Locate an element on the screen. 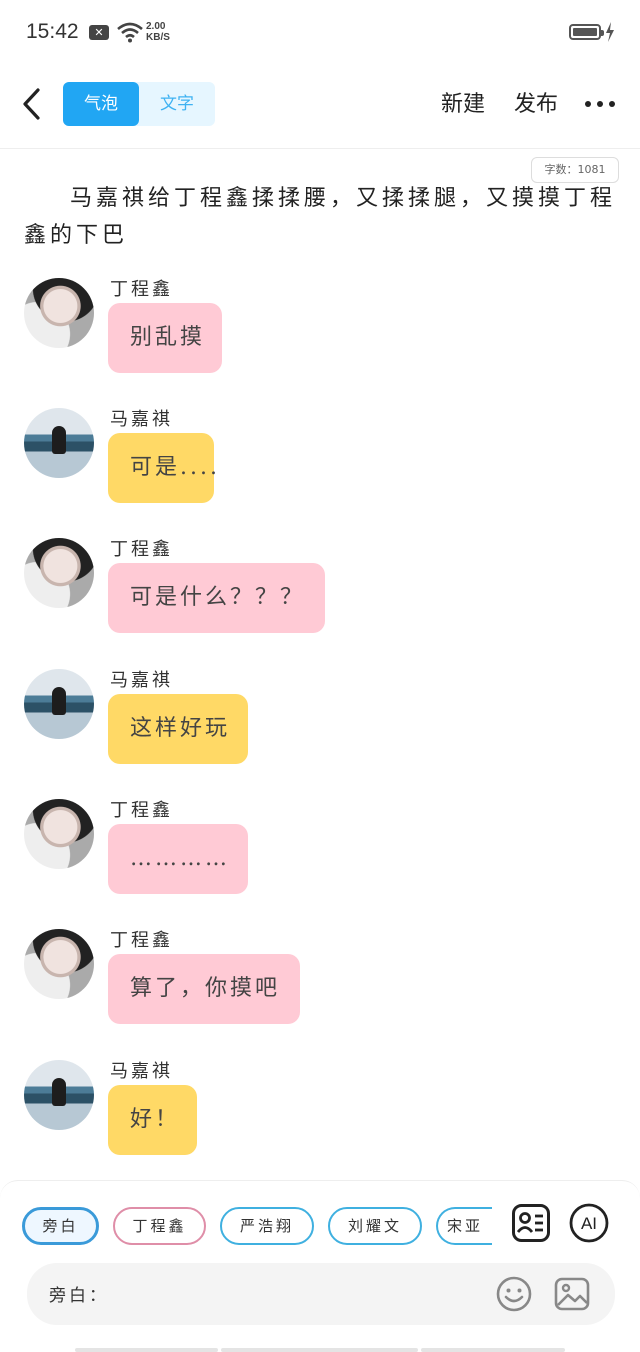 This screenshot has width=640, height=1352. chat-message: 丁程鑫 别乱摸 is located at coordinates (320, 335).